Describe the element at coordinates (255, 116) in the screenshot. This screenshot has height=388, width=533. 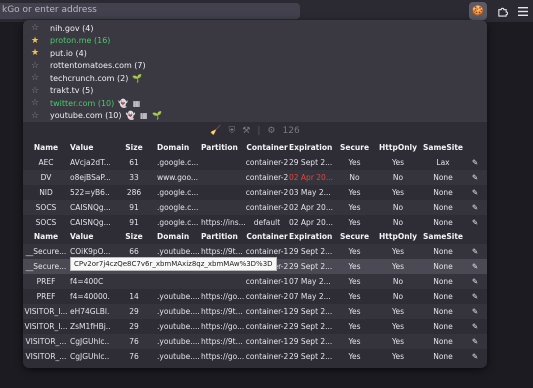
I see `site-item: ☆ youtube.com (10) 👻 ▦ 🌱` at that location.